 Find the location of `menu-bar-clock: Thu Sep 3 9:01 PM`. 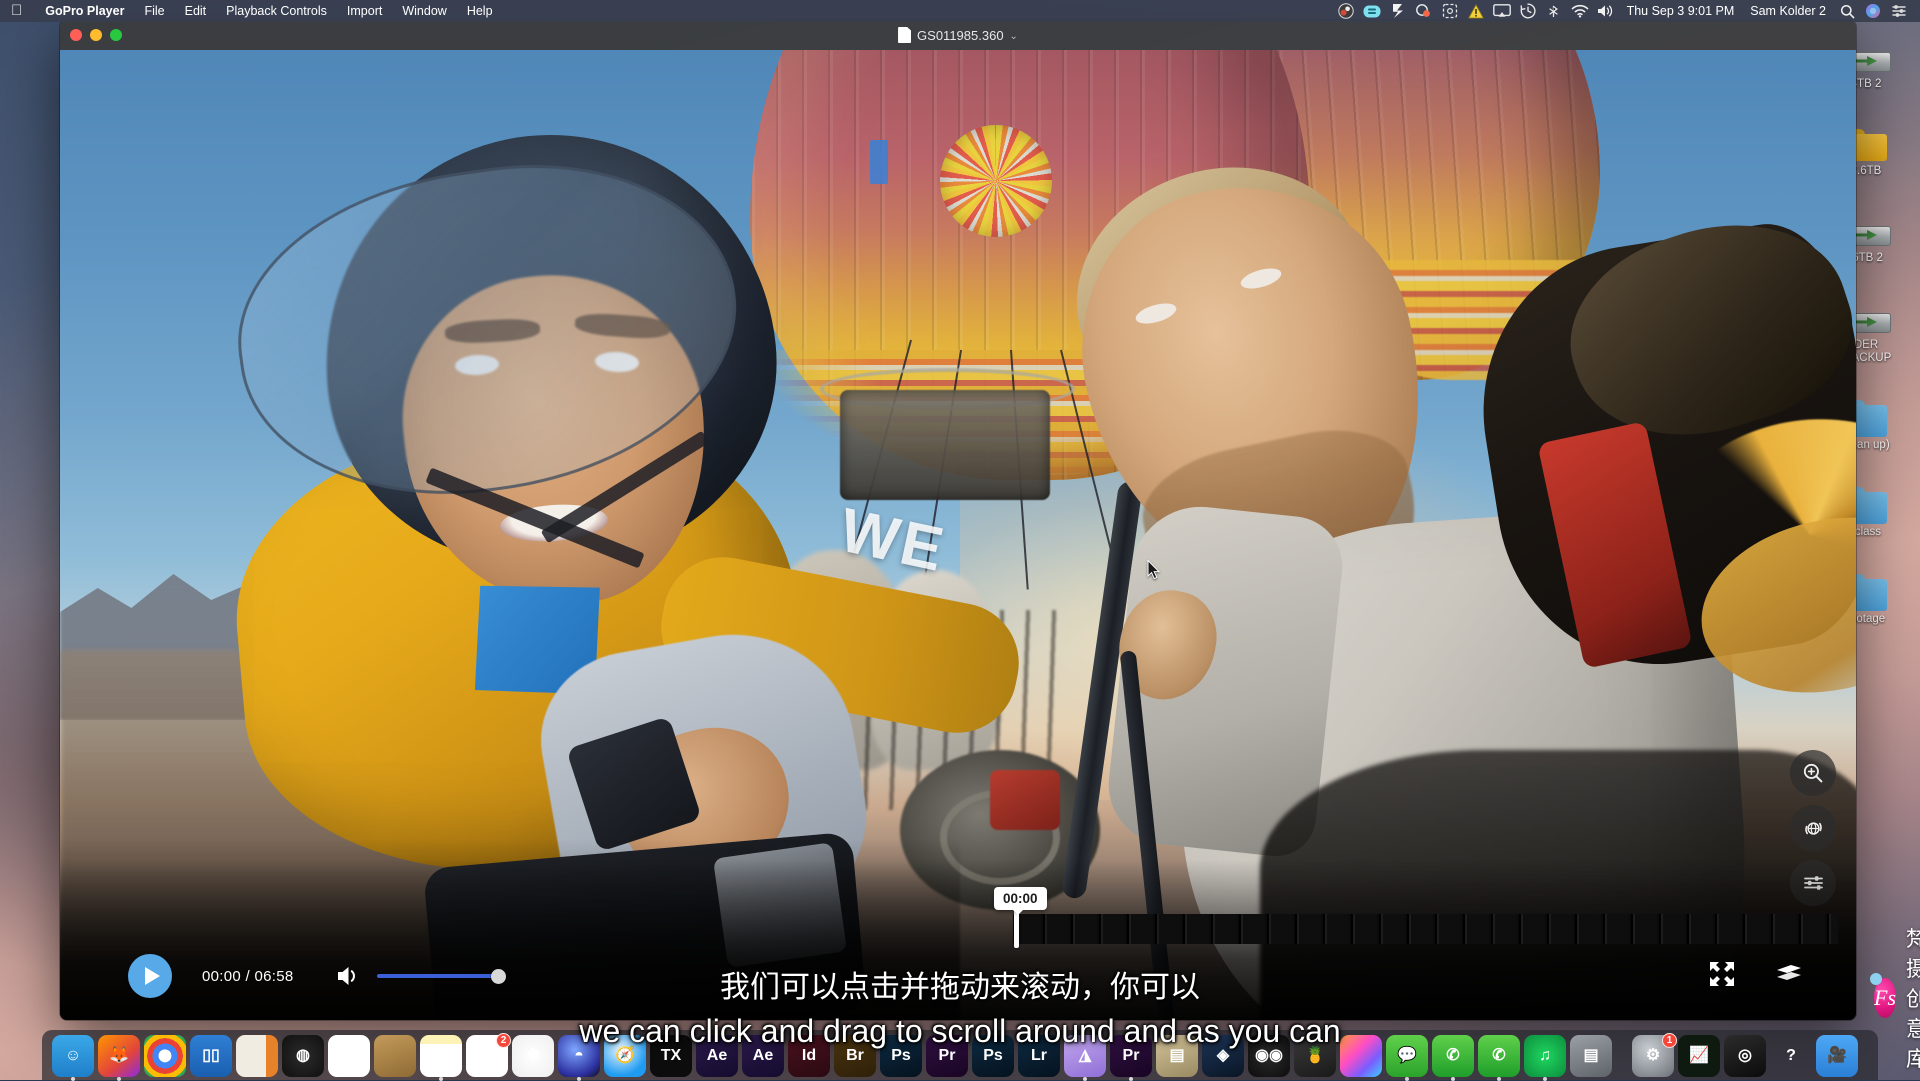

menu-bar-clock: Thu Sep 3 9:01 PM is located at coordinates (1681, 11).